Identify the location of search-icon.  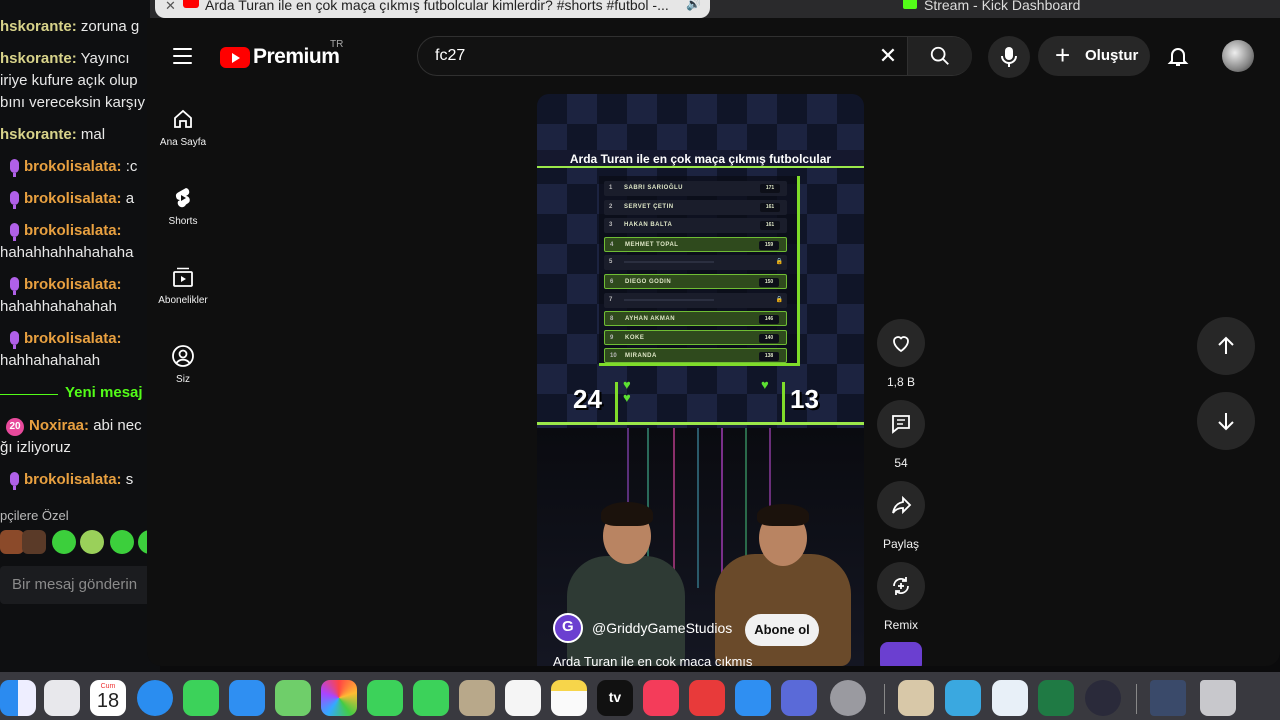
(939, 55).